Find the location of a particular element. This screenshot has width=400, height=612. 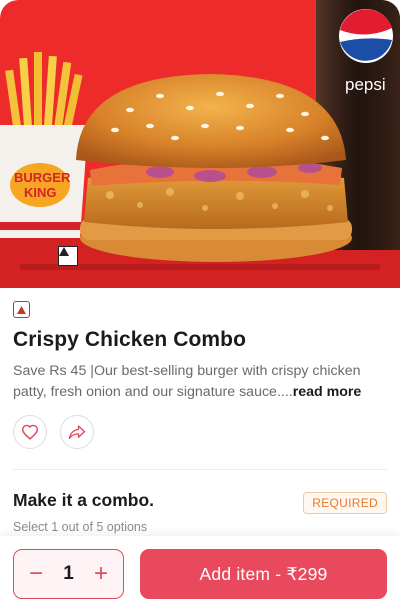

quantity-value: 1 is located at coordinates (68, 573).